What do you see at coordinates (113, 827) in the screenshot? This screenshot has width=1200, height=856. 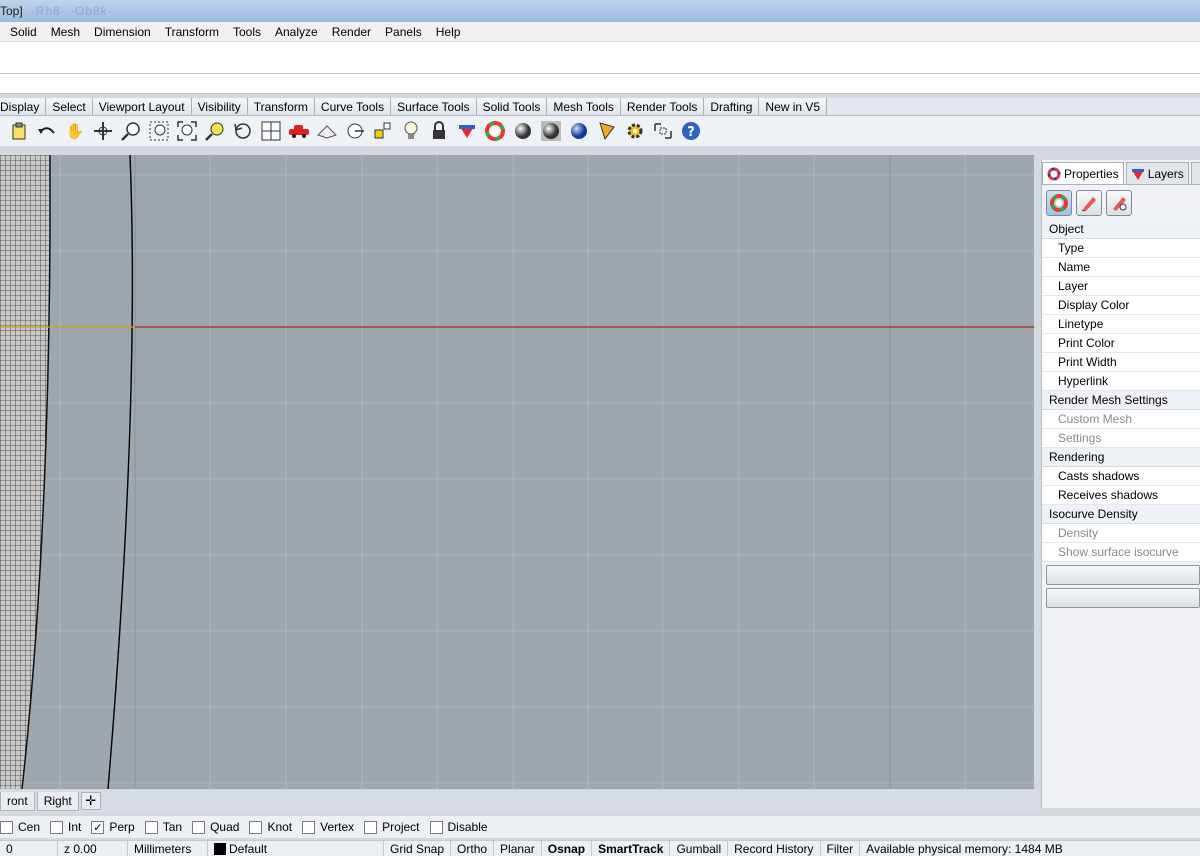 I see `osnap-perp: ✓ Perp` at bounding box center [113, 827].